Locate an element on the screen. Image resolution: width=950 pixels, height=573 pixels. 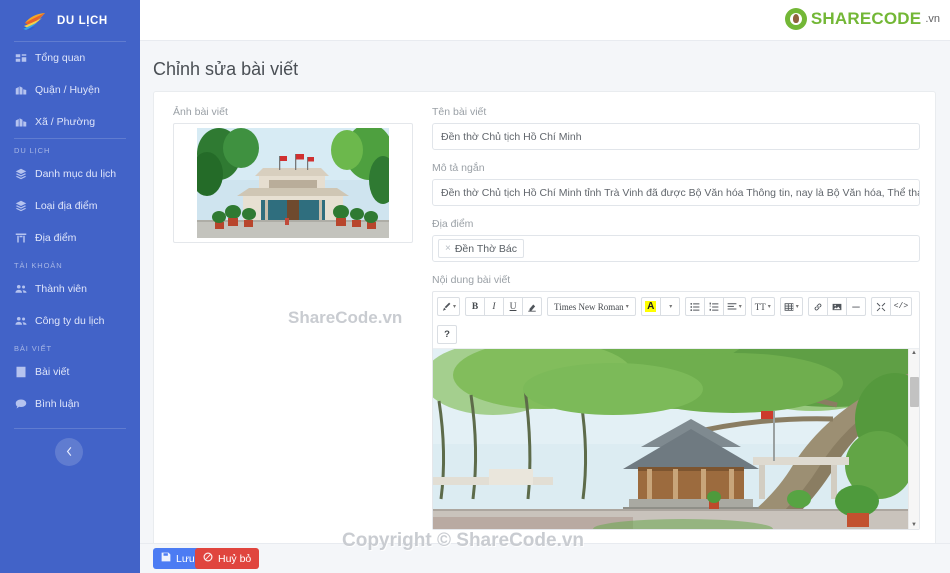
view-group: </> is located at coordinates (891, 306).